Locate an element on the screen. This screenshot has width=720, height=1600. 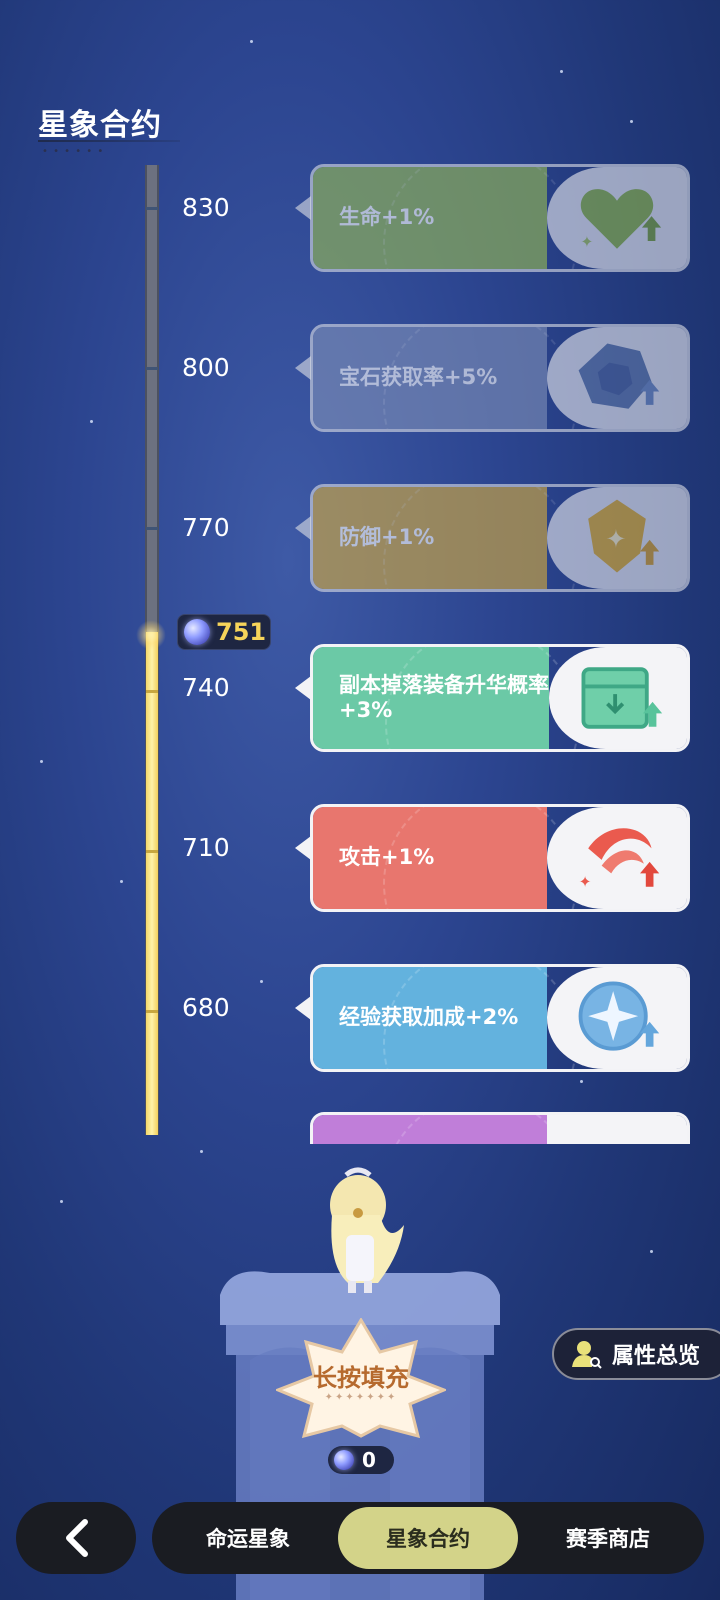
reward-card-830: 生命+1% ✦ is located at coordinates (500, 218).